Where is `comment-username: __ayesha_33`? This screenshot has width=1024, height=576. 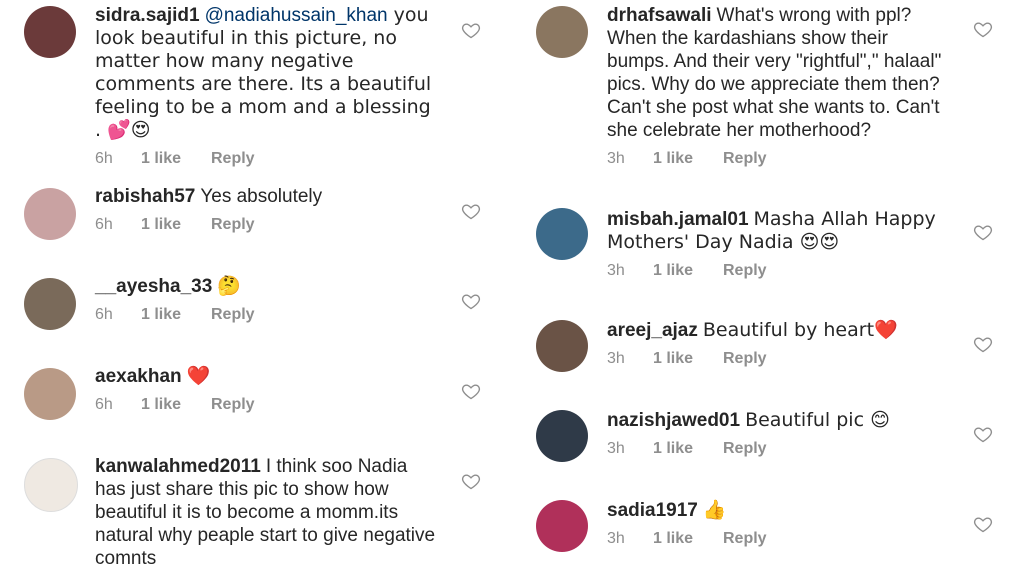
comment-username: __ayesha_33 is located at coordinates (153, 286).